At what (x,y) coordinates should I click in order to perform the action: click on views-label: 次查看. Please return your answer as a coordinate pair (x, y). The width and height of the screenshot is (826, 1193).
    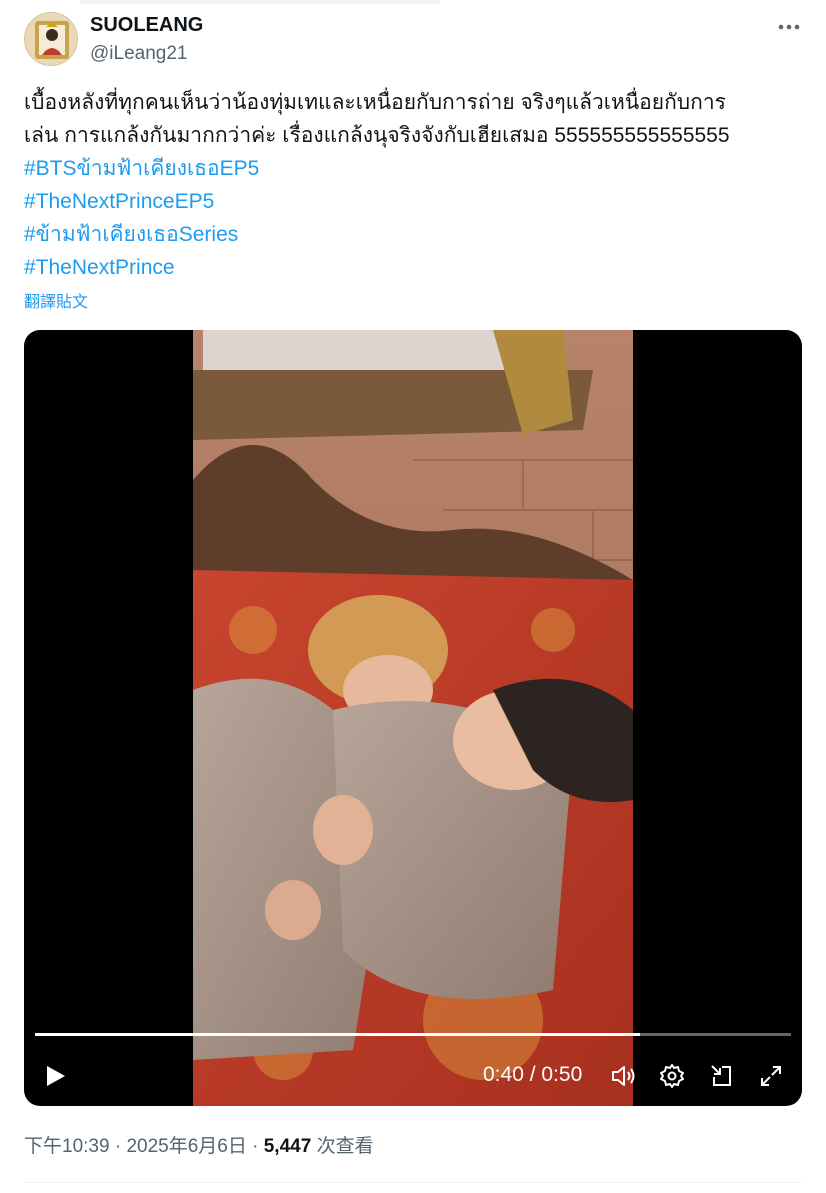
    Looking at the image, I should click on (345, 1146).